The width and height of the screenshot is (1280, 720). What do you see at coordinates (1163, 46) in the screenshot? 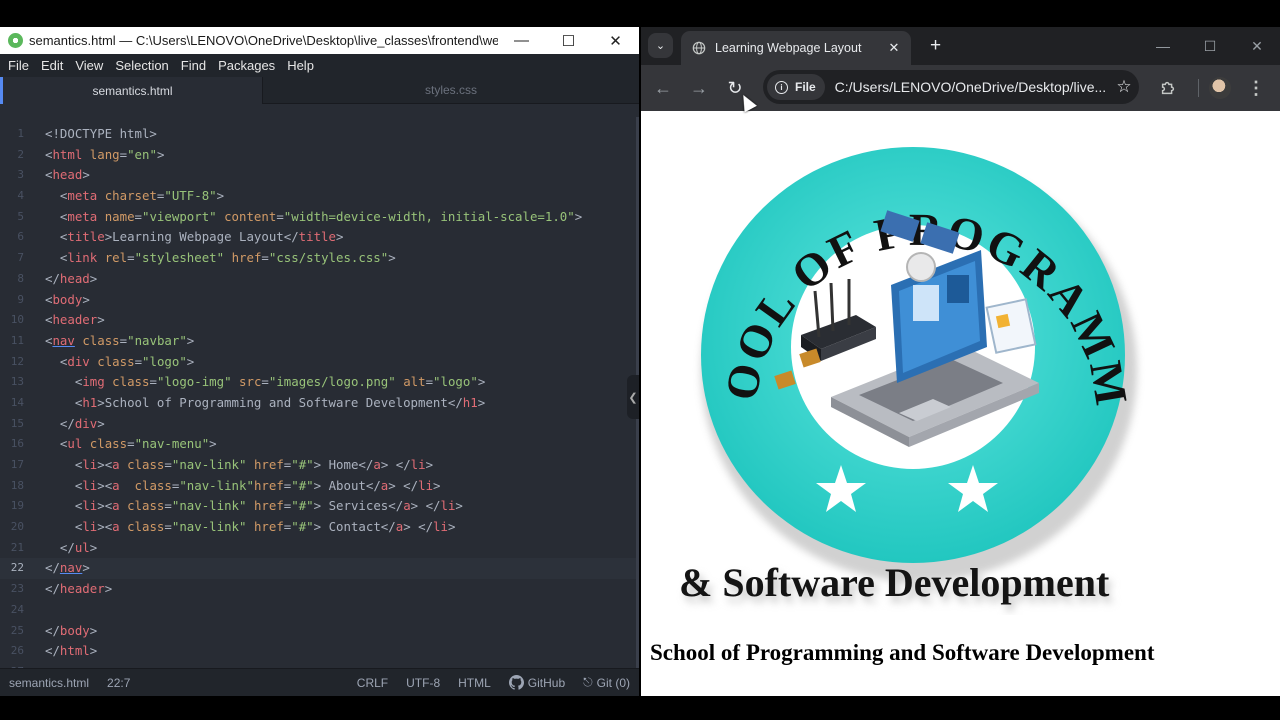
I see `browser-minimize-button: —` at bounding box center [1163, 46].